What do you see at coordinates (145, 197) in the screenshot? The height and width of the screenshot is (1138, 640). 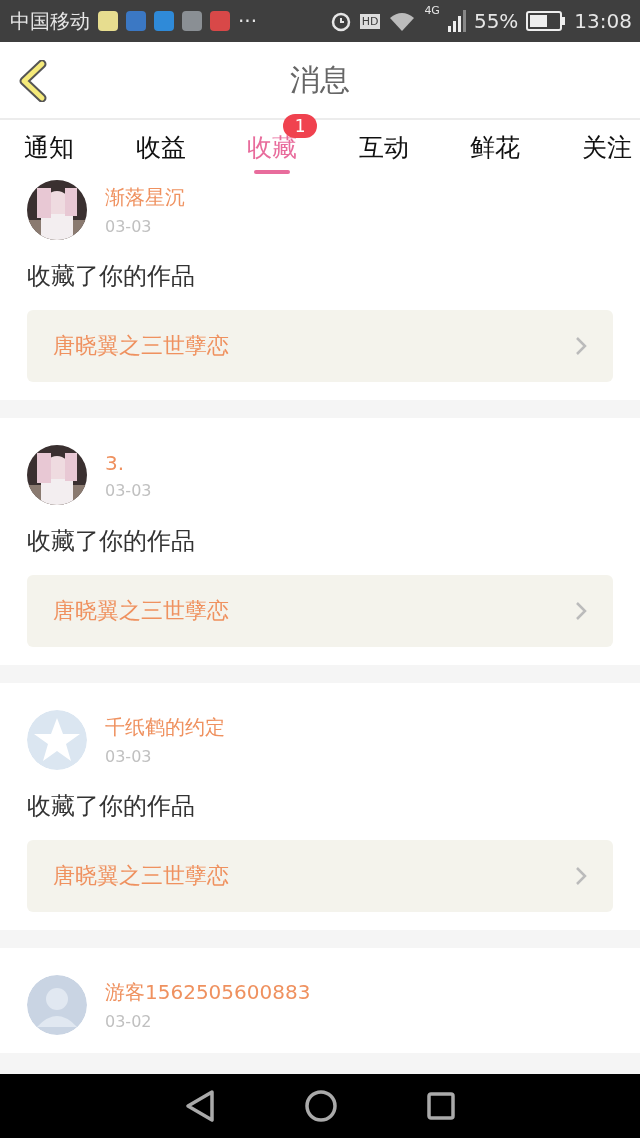 I see `user-name: 渐落星沉` at bounding box center [145, 197].